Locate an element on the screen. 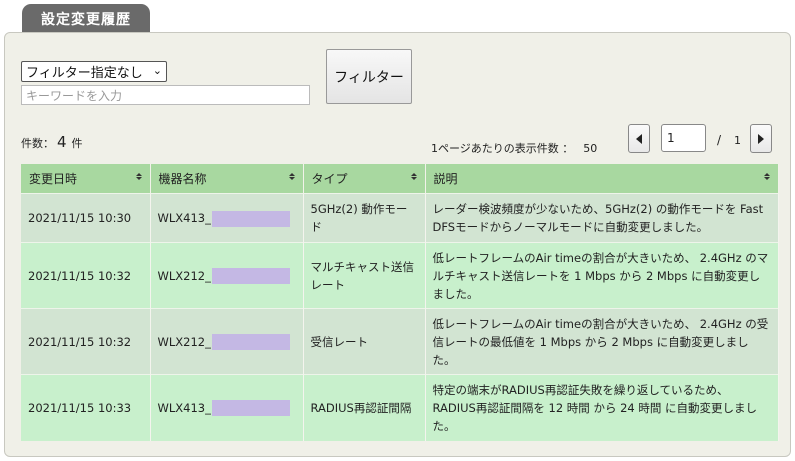  triangle-left-icon is located at coordinates (639, 138).